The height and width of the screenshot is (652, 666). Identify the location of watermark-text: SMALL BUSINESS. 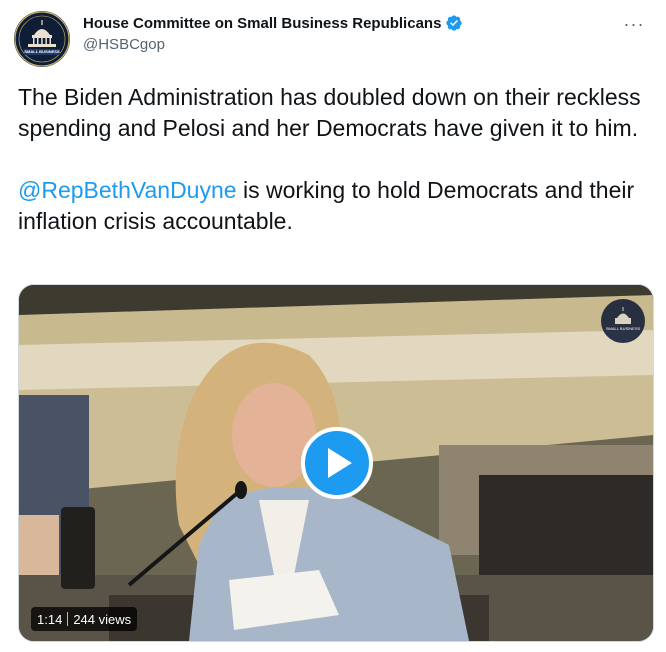
(623, 328).